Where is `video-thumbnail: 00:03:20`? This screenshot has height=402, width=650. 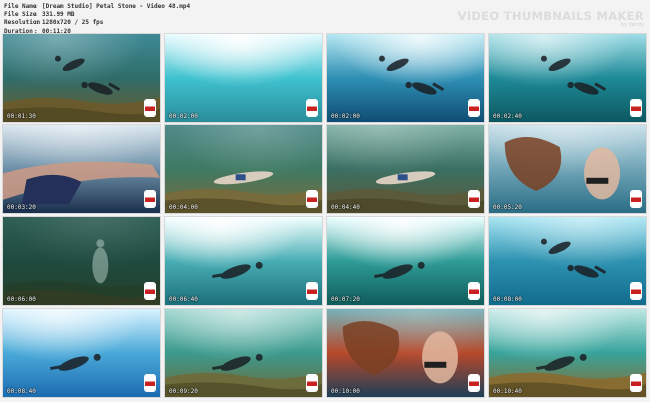 video-thumbnail: 00:03:20 is located at coordinates (81, 169).